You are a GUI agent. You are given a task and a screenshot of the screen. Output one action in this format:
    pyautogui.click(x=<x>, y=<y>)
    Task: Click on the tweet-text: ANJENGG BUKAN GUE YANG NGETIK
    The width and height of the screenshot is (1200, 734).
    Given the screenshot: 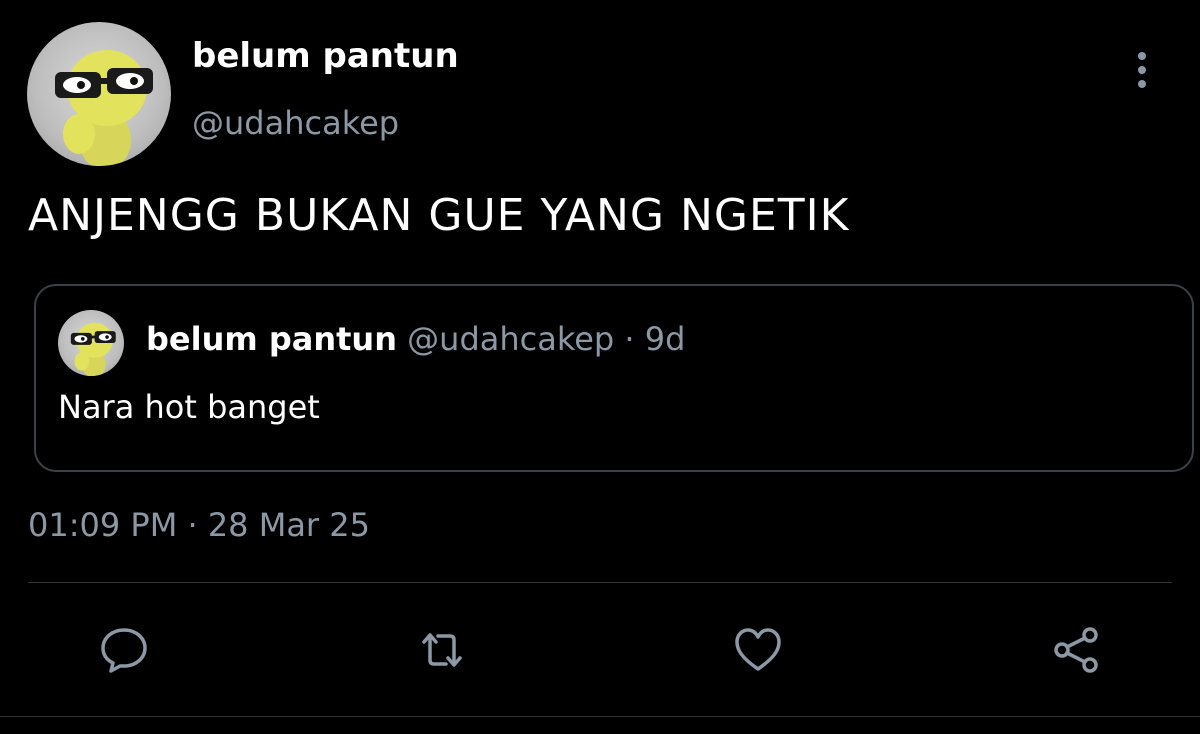 What is the action you would take?
    pyautogui.click(x=439, y=215)
    